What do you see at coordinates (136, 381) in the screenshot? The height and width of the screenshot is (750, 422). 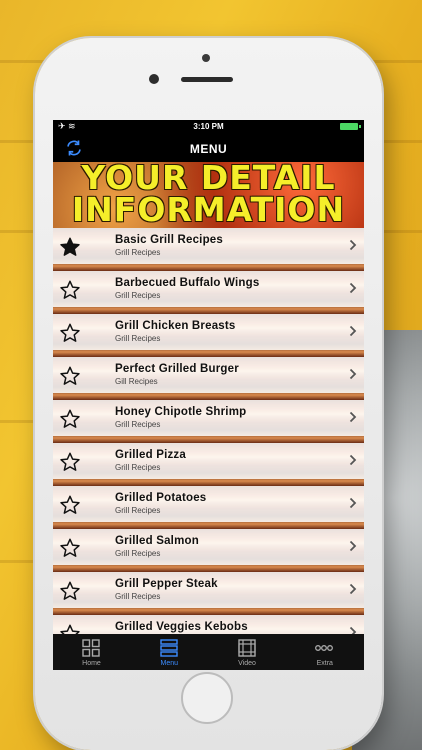 I see `list-item-subtitle: Gill Recipes` at bounding box center [136, 381].